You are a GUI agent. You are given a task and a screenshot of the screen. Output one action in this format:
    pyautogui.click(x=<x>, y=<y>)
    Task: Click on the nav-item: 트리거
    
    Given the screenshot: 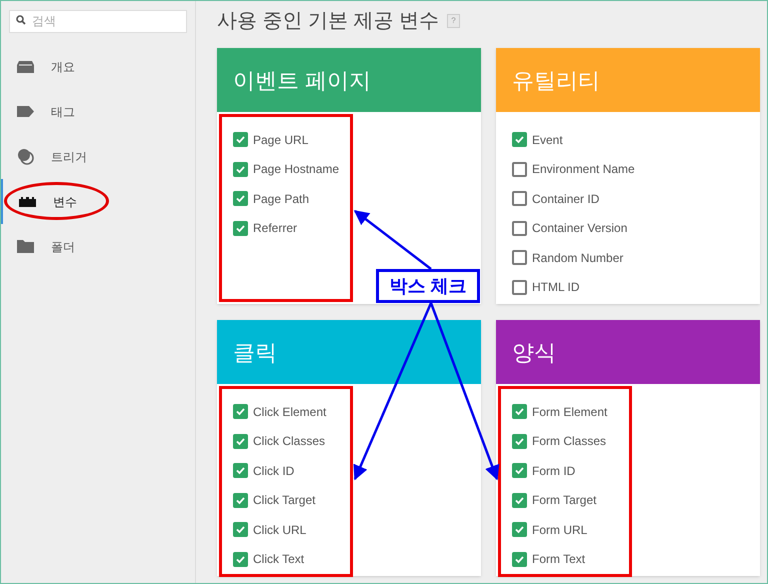 What is the action you would take?
    pyautogui.click(x=98, y=156)
    